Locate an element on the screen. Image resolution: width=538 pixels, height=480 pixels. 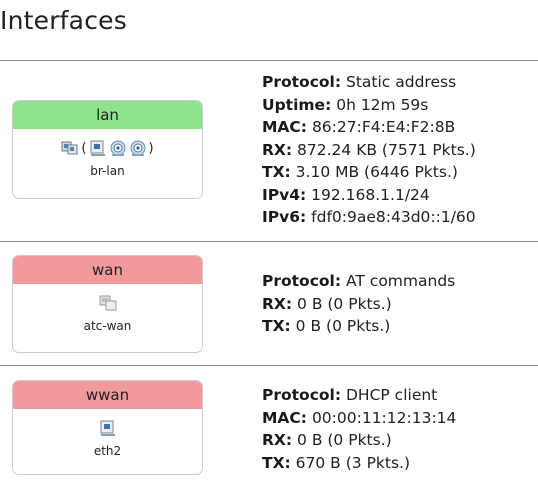
info-row-ipv4: IPv4: 192.168.1.1/24 is located at coordinates (346, 194).